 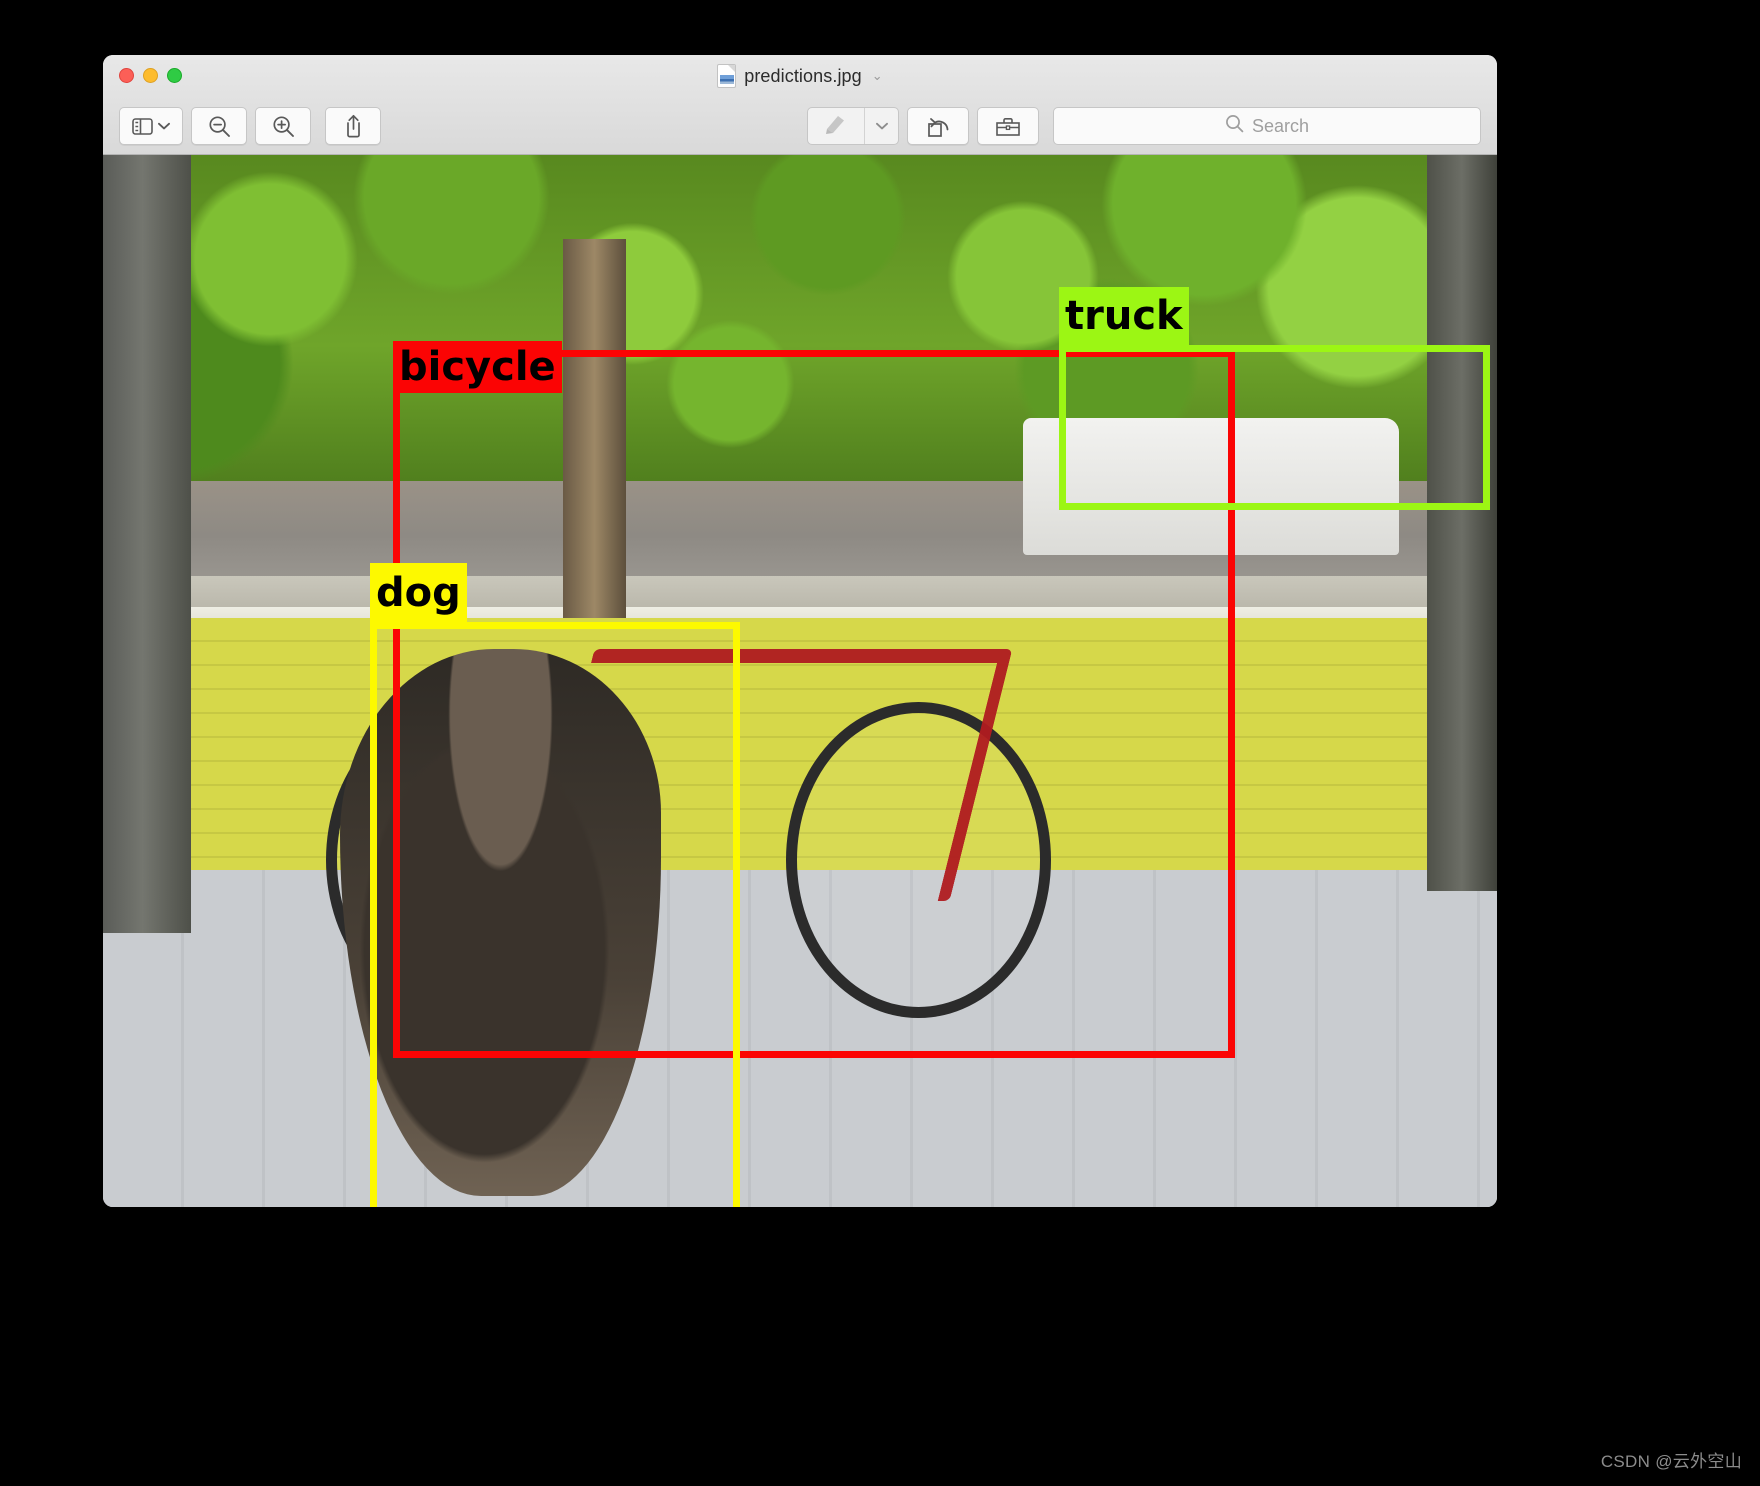 I want to click on search-icon, so click(x=1234, y=126).